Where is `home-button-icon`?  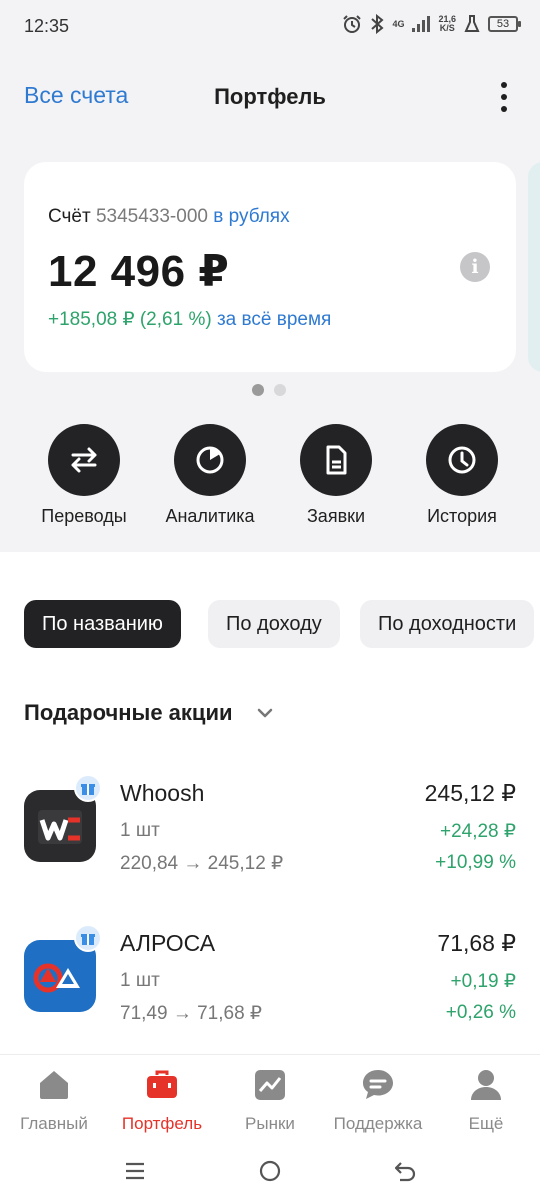
home-button-icon is located at coordinates (270, 1171).